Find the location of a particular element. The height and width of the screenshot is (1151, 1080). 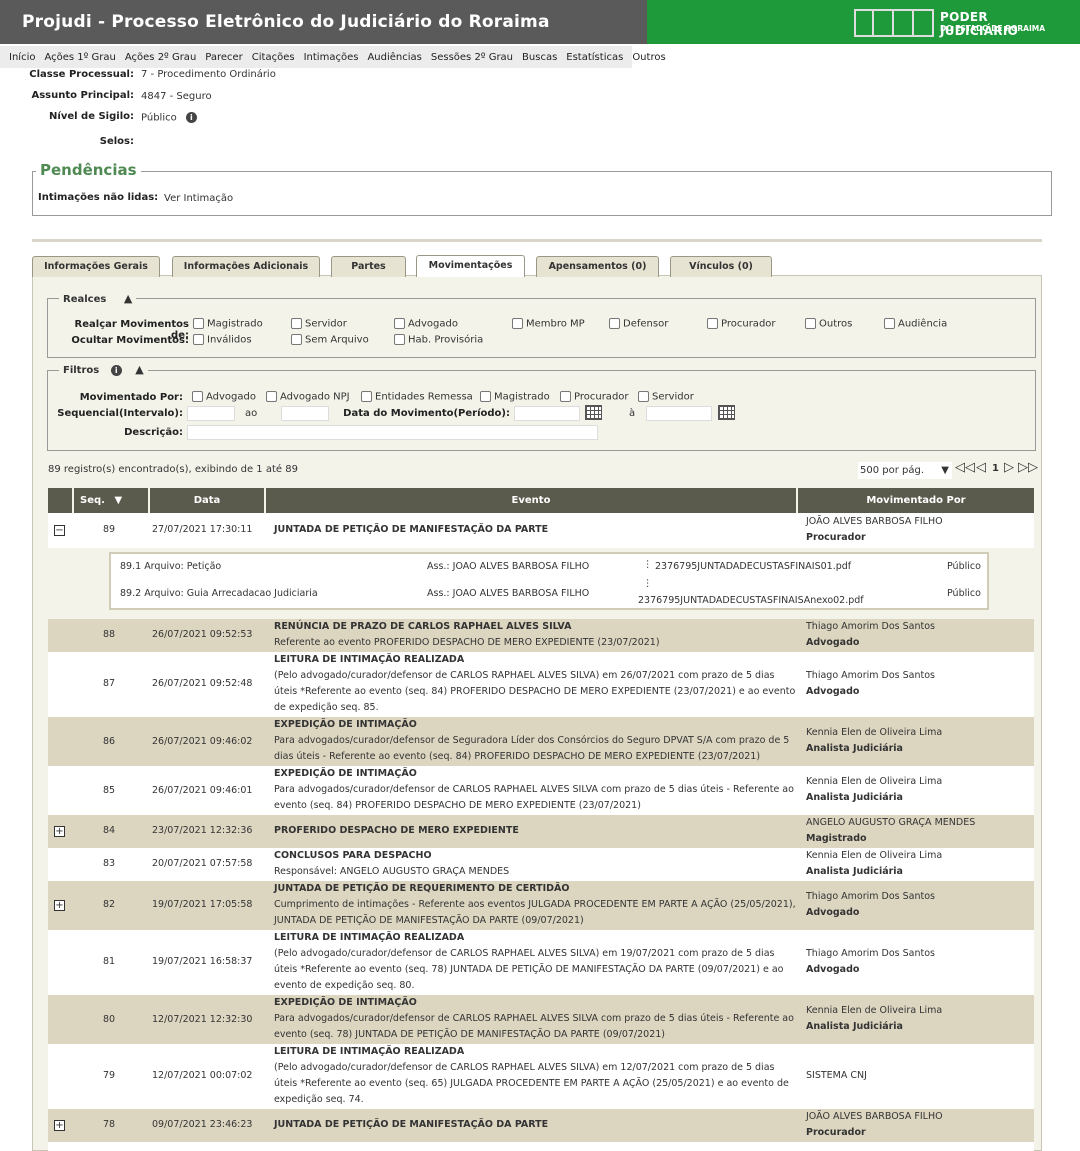

data-start-input is located at coordinates (547, 413).